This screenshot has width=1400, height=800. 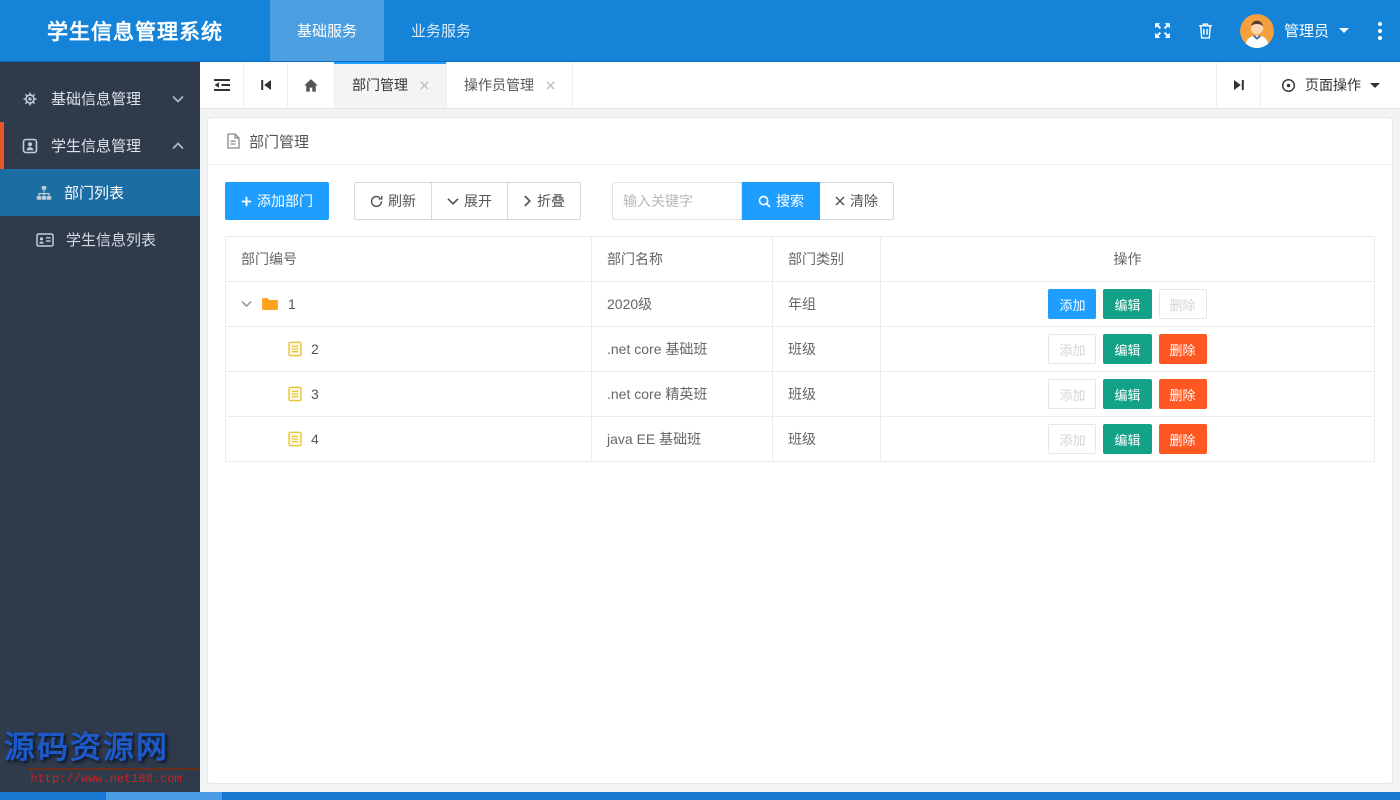 I want to click on watermark-url: http://www.net188.com, so click(x=106, y=779).